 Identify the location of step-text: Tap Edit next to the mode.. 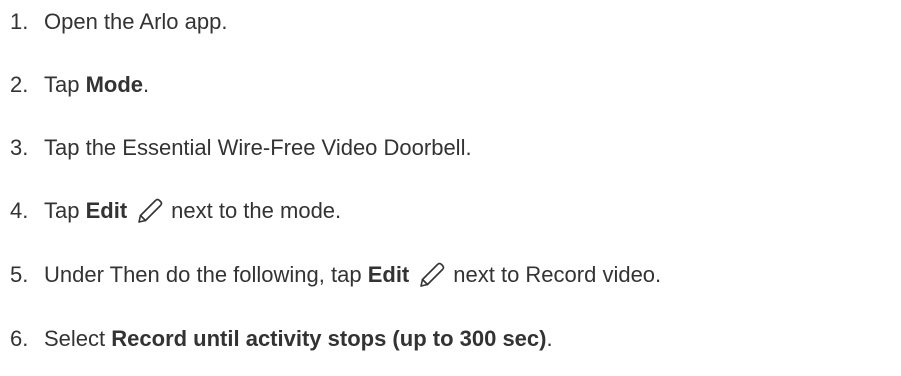
(192, 211).